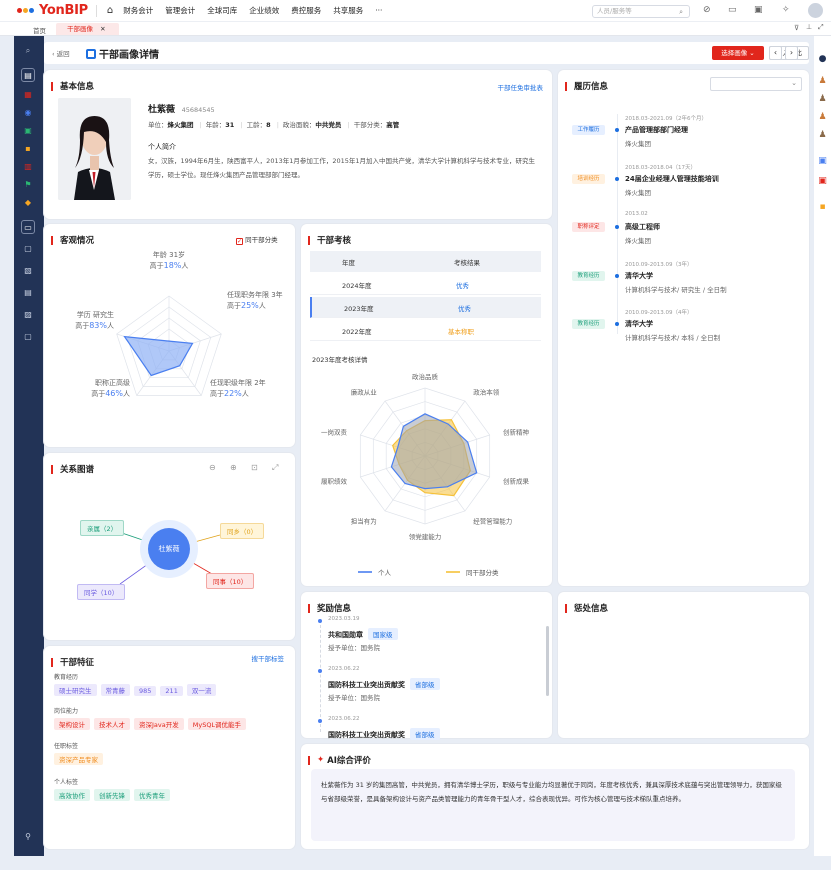 This screenshot has height=870, width=831. Describe the element at coordinates (306, 10) in the screenshot. I see `nav-item-4: 费控服务` at that location.